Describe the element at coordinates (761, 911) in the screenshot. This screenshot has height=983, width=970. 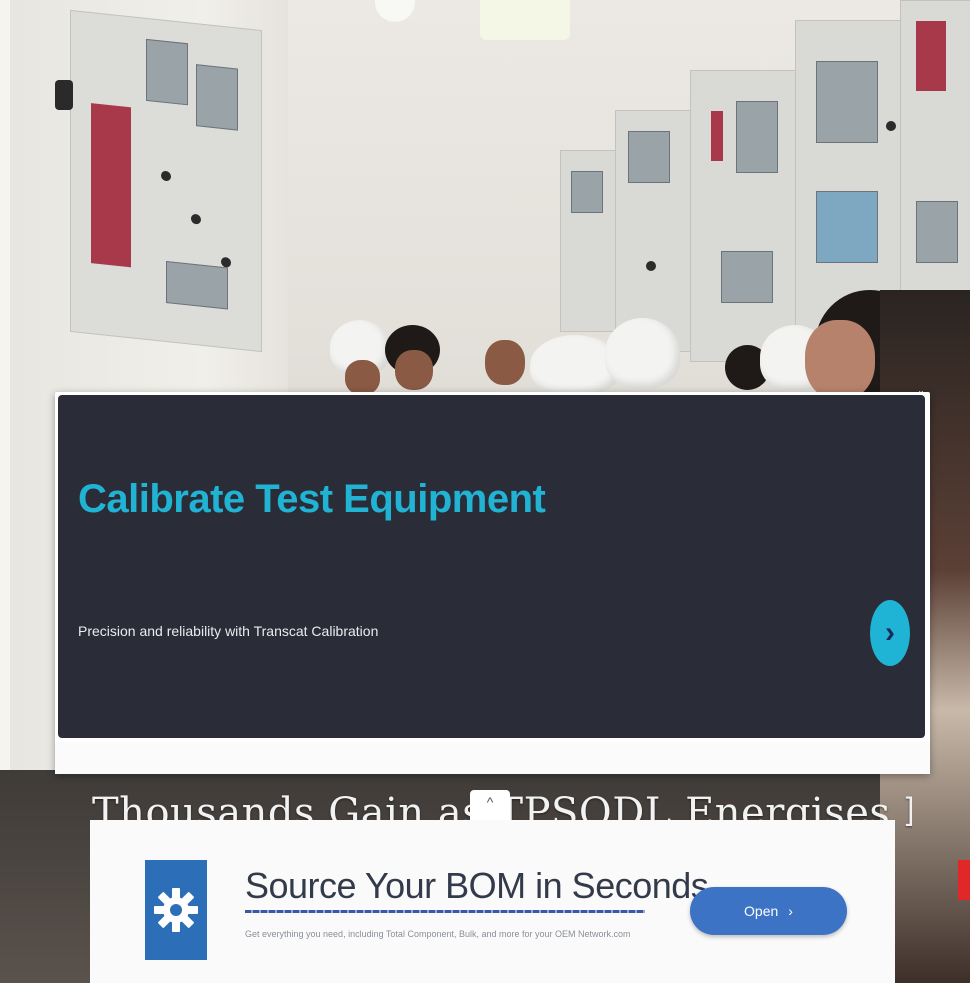
I see `ad-button-label: Open` at that location.